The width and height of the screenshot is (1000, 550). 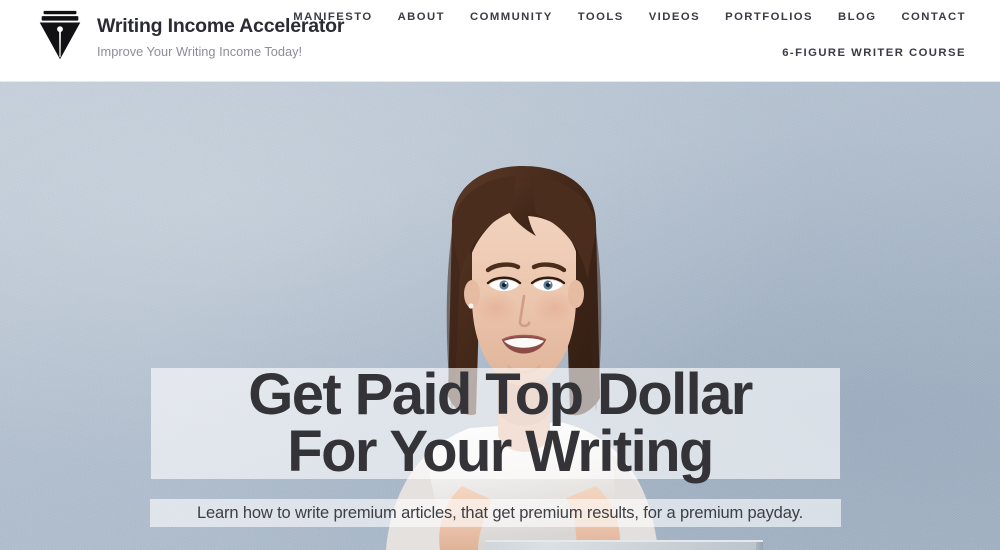 I want to click on nav-item-community: COMMUNITY, so click(x=511, y=17).